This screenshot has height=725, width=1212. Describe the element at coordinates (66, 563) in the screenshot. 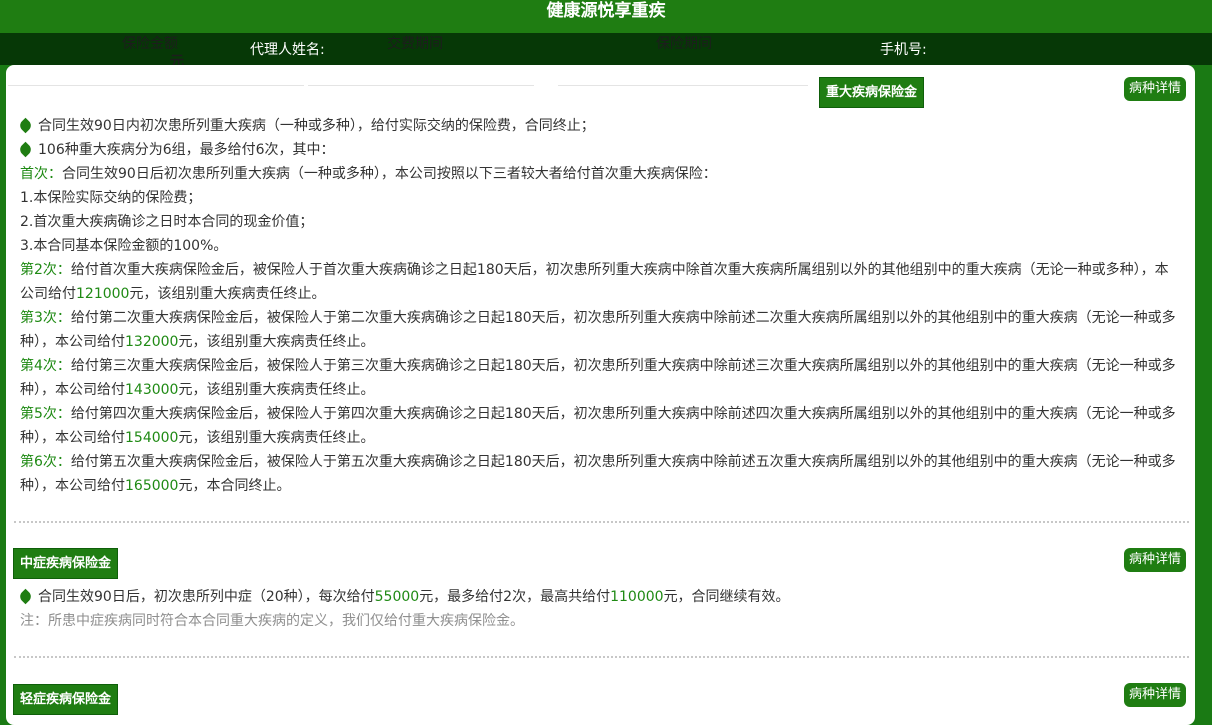

I see `mid-illness-tag: 中症疾病保险金` at that location.